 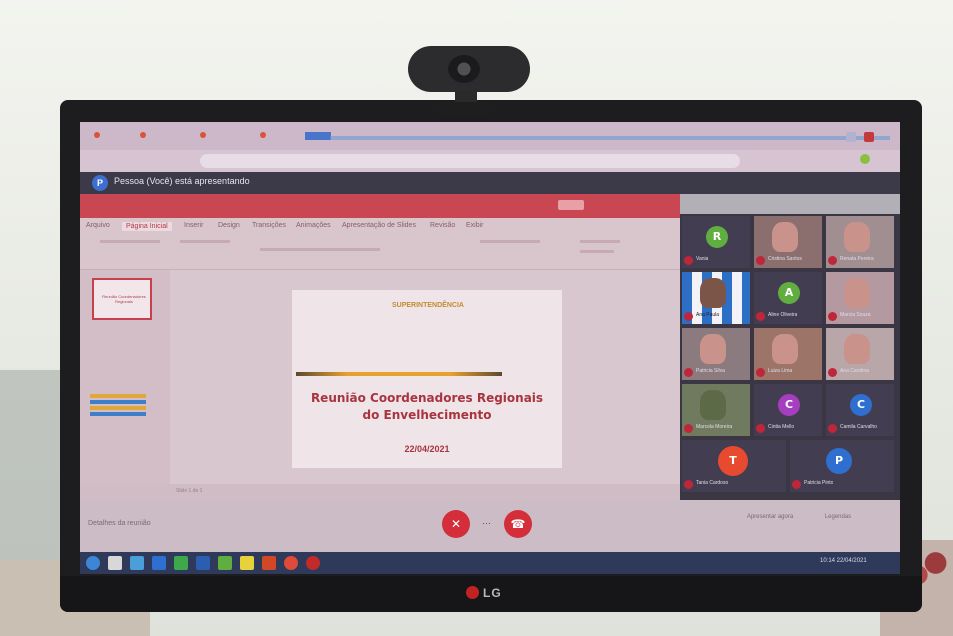 What do you see at coordinates (789, 293) in the screenshot?
I see `participant-avatar: A` at bounding box center [789, 293].